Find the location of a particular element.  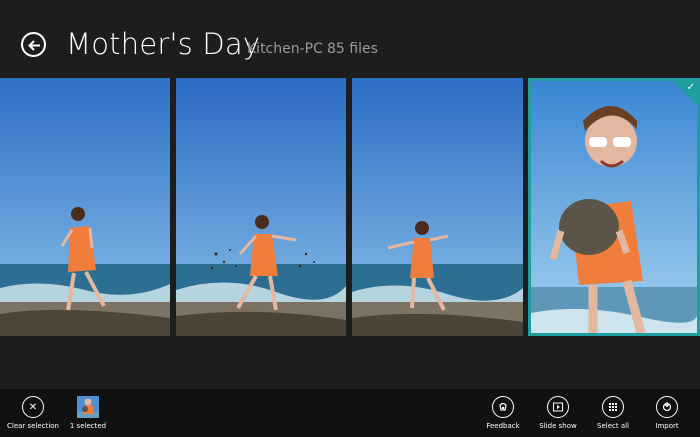

import-button: Import is located at coordinates (667, 413).